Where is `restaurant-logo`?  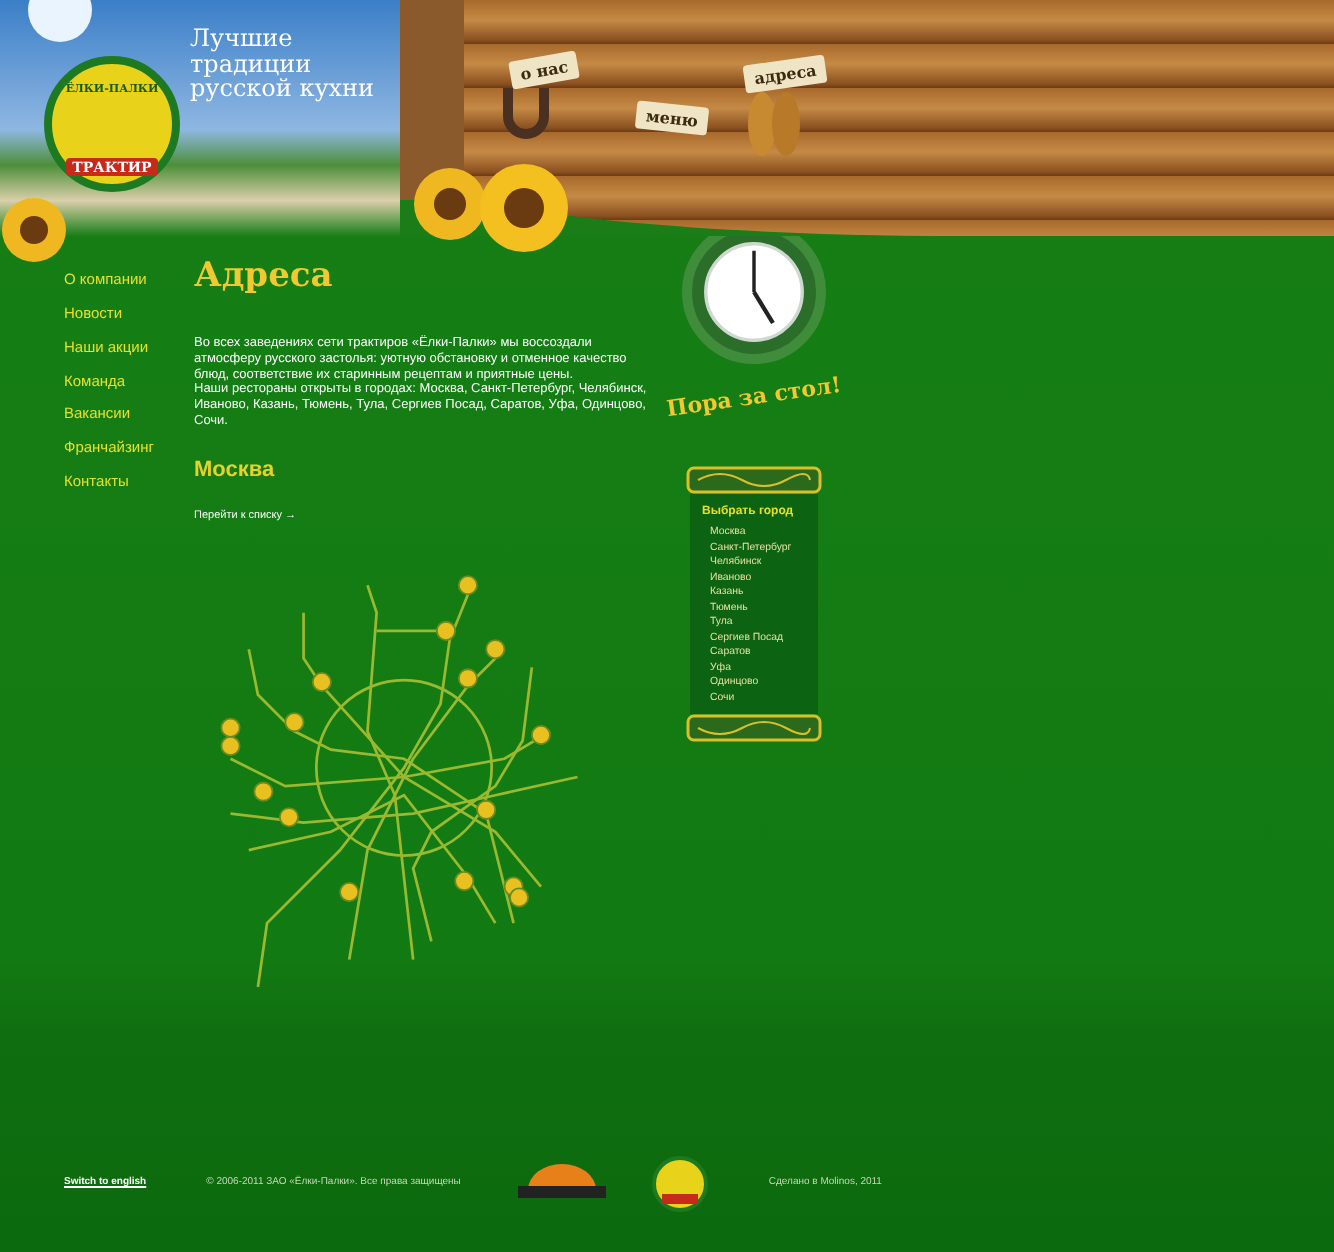
restaurant-logo is located at coordinates (680, 1184).